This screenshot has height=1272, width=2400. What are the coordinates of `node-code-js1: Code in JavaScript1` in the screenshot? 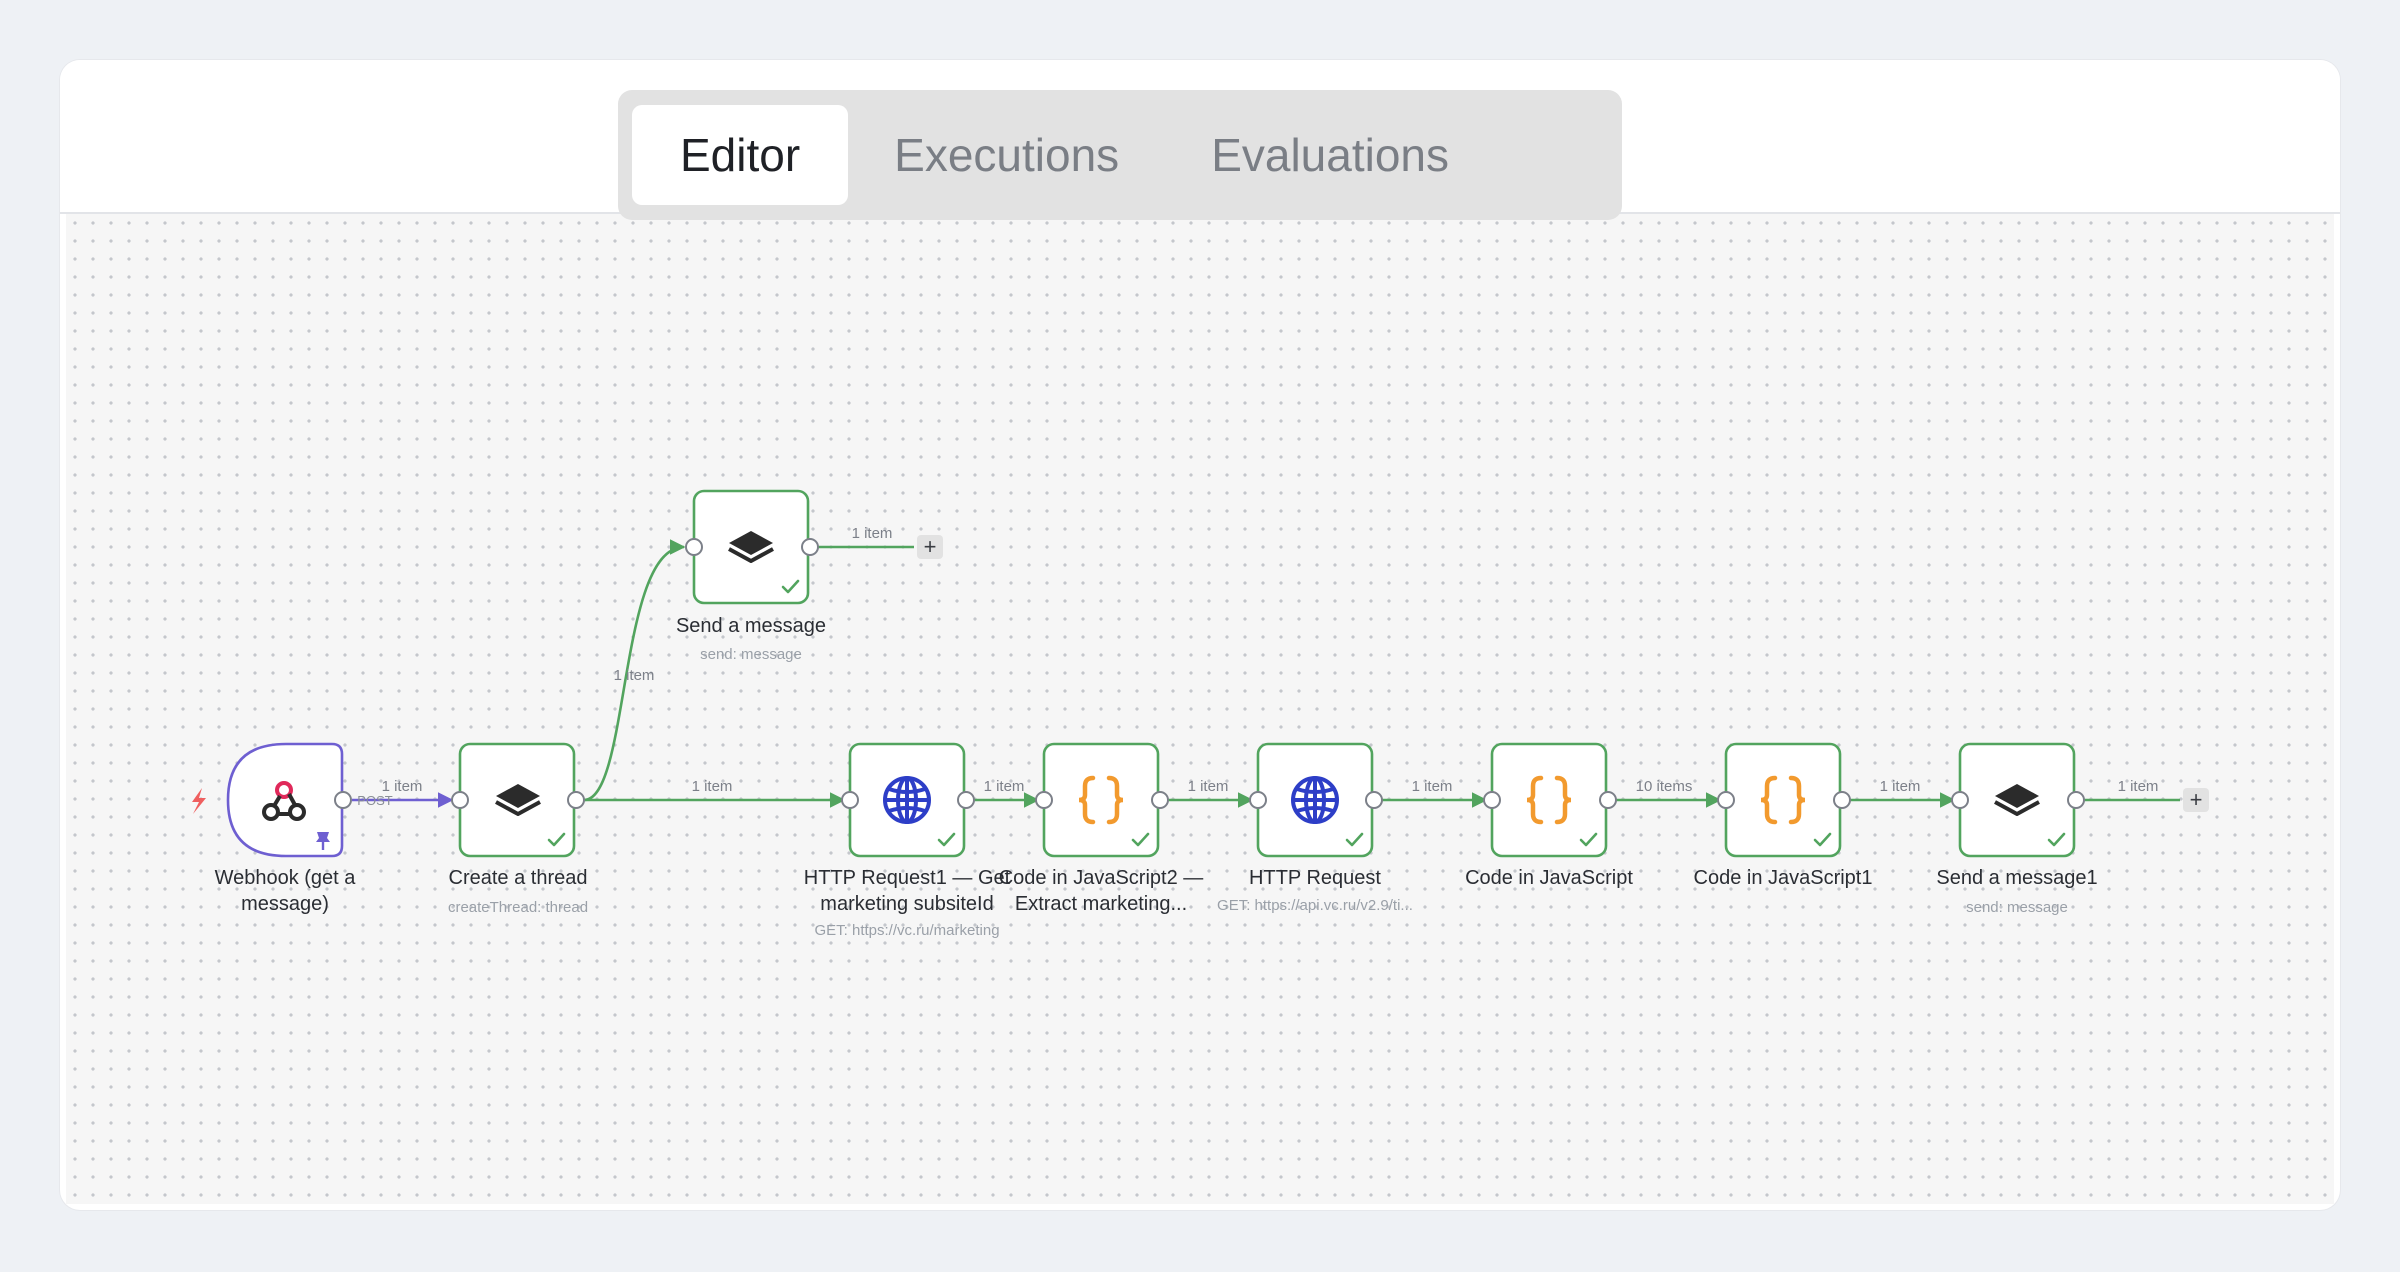 It's located at (1783, 815).